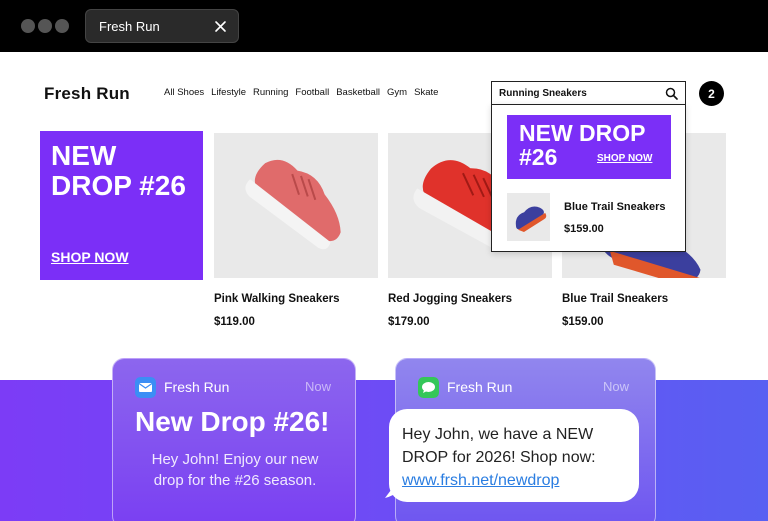 The height and width of the screenshot is (521, 768). I want to click on nav-item-running: Running, so click(270, 92).